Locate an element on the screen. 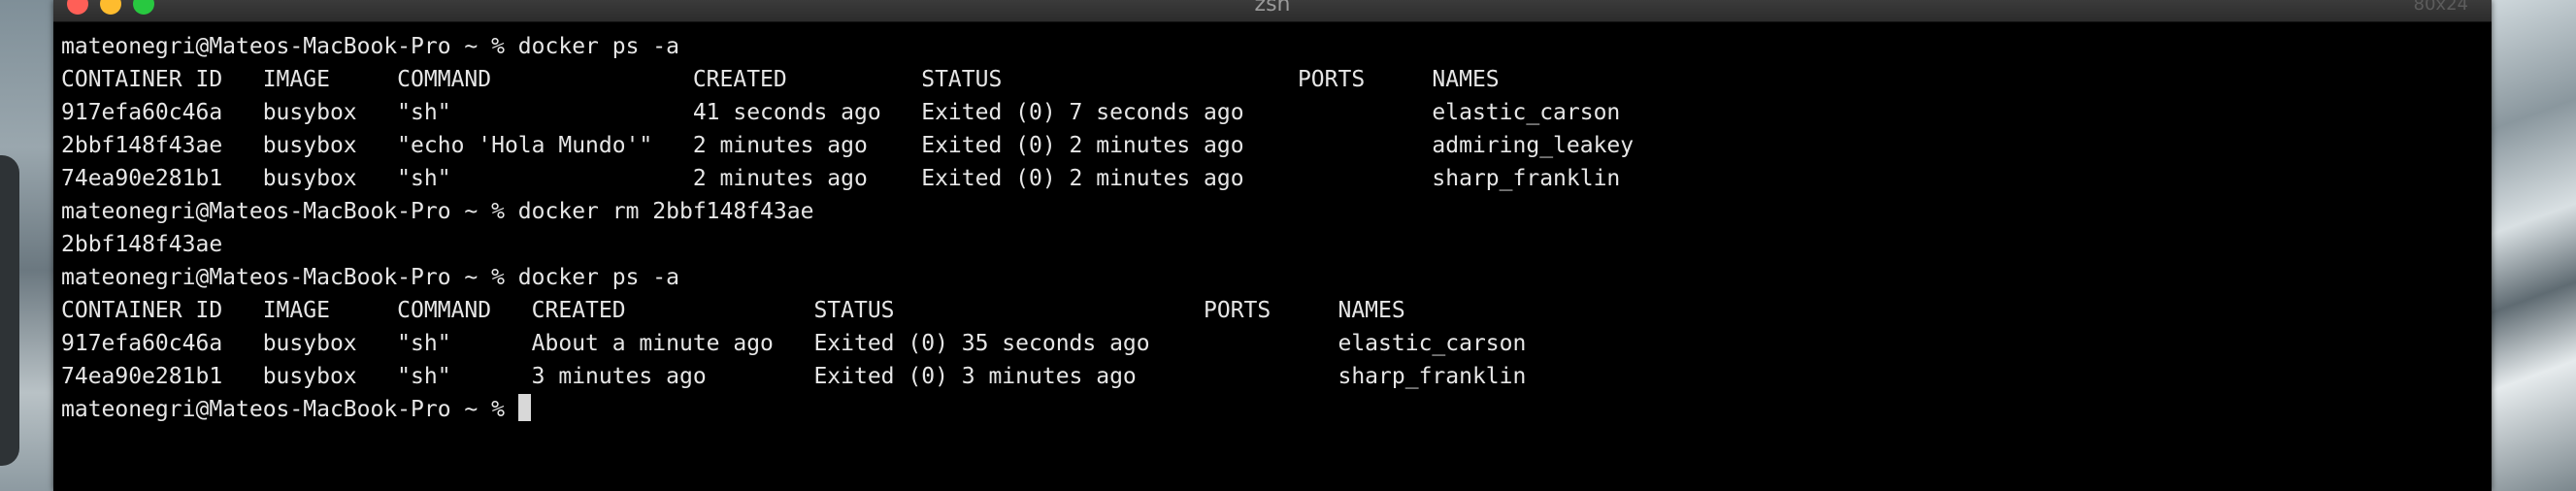  prompt-line: mateonegri@Mateos-MacBook-Pro ~ % is located at coordinates (1272, 409).